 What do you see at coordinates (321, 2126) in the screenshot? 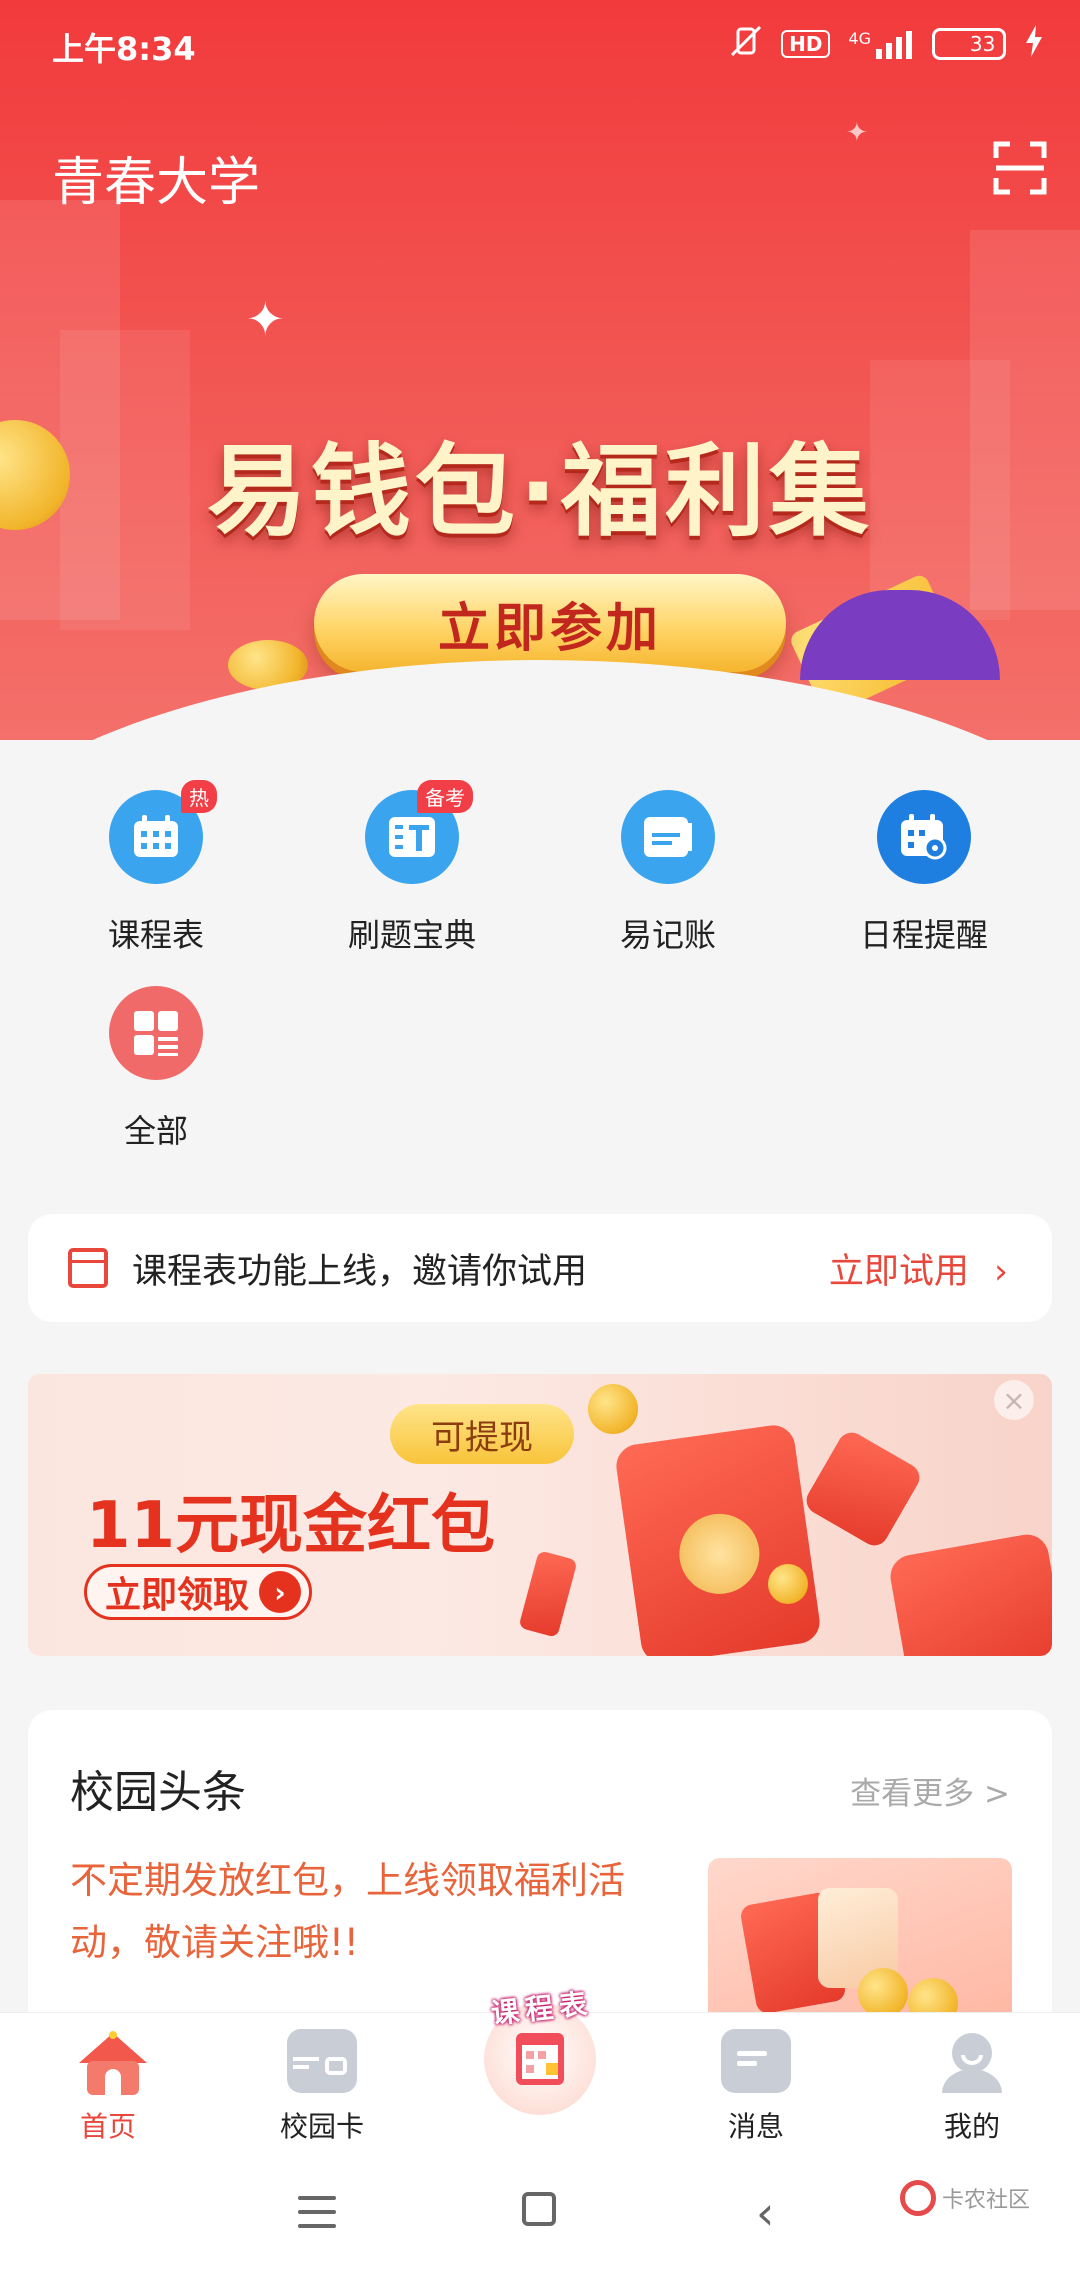
I see `tab-label: 校园卡` at bounding box center [321, 2126].